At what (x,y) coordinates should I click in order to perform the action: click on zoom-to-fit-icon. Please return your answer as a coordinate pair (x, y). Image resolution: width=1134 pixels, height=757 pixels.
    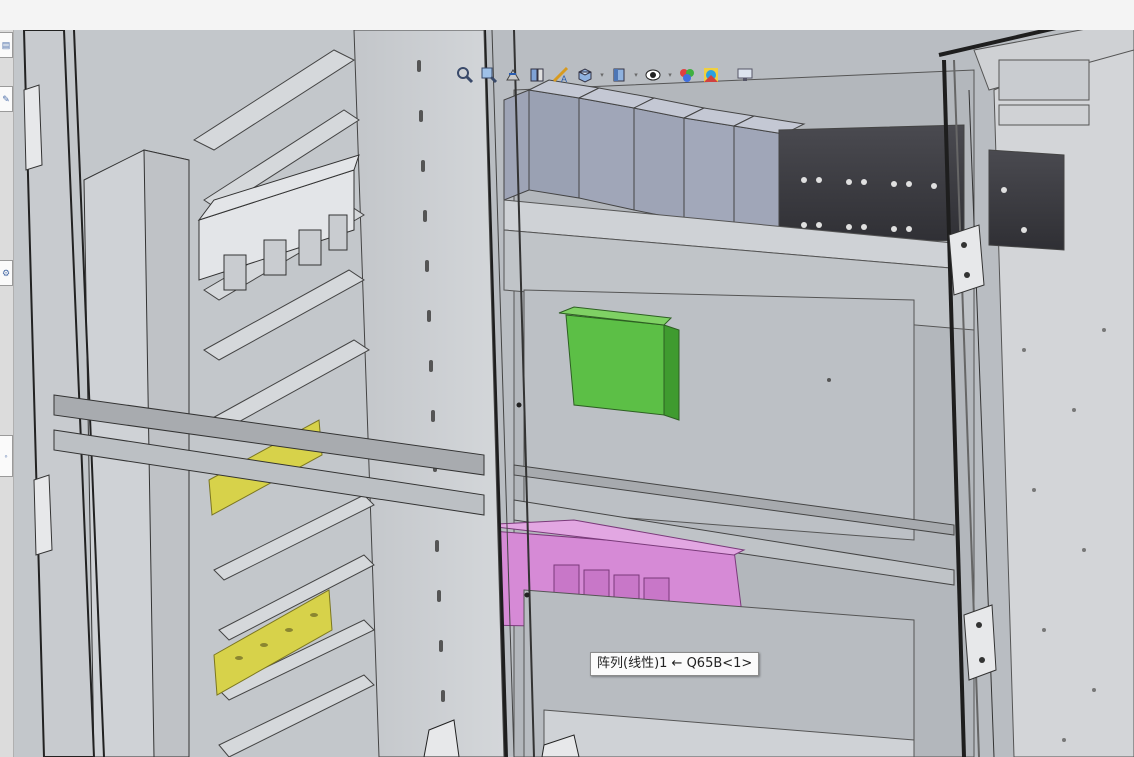
    Looking at the image, I should click on (465, 75).